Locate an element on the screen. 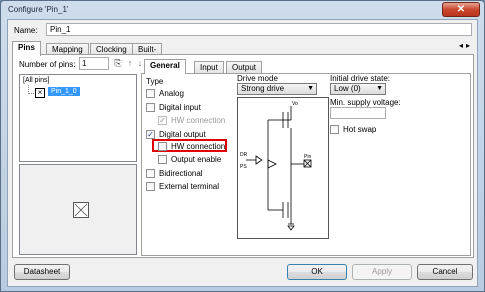  bidirectional-label: Bidirectional is located at coordinates (181, 173).